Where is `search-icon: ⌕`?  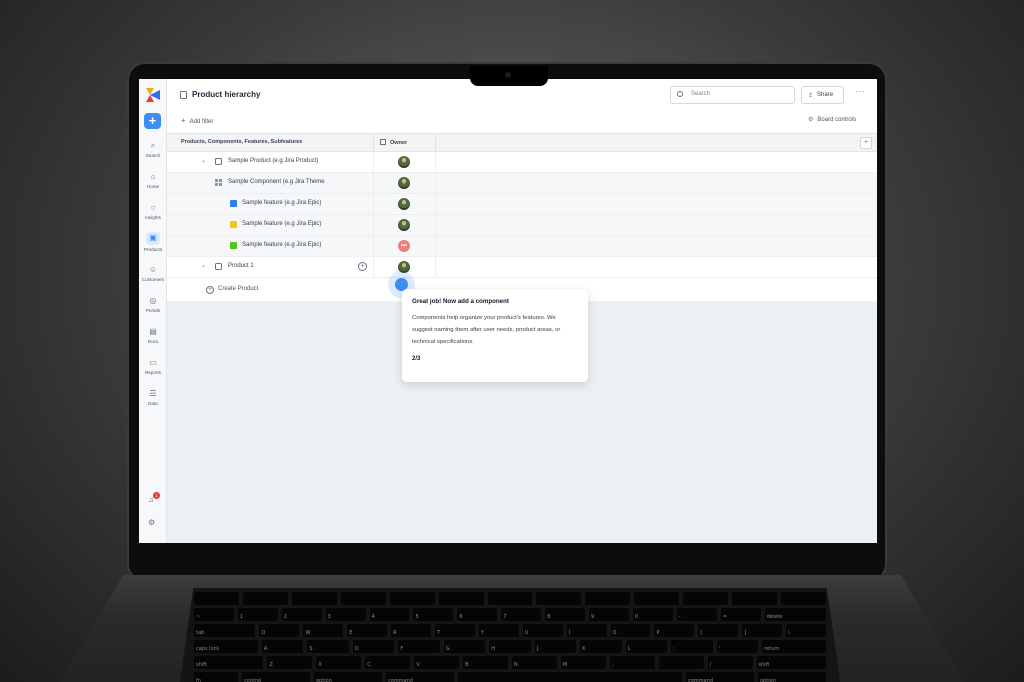
search-icon: ⌕ is located at coordinates (153, 145).